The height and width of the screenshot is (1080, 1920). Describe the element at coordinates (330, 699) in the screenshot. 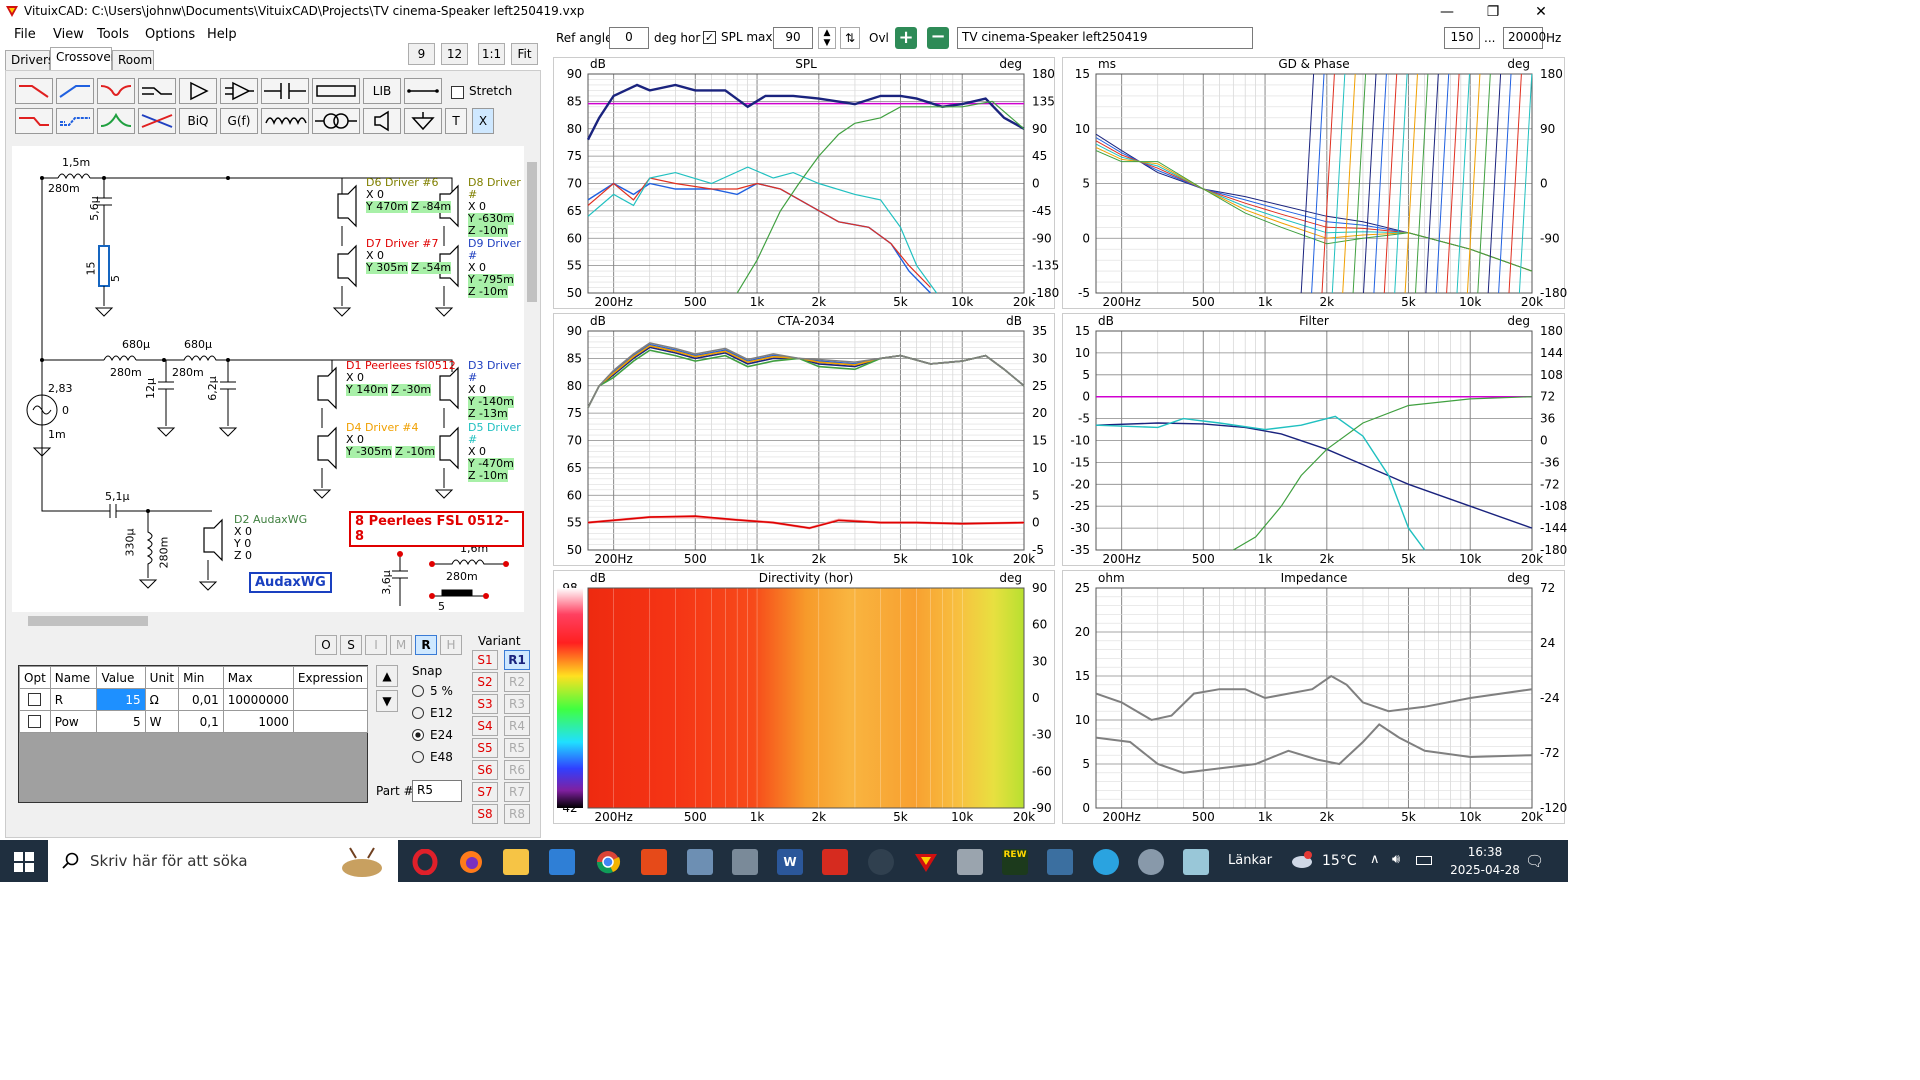

I see `param-expression` at that location.